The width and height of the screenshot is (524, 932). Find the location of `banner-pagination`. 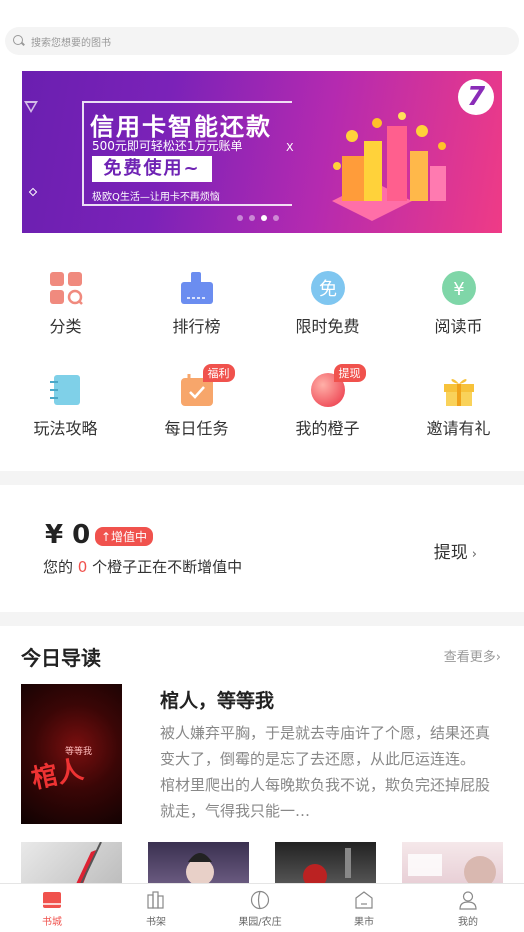

banner-pagination is located at coordinates (258, 218).